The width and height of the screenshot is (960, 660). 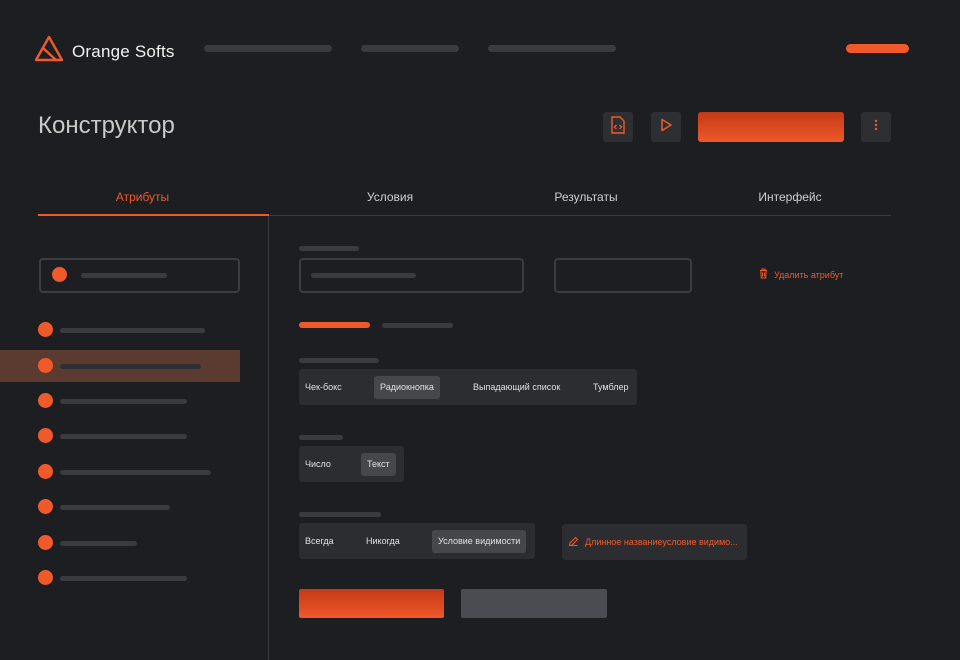 I want to click on tab-interface: Интерфейс, so click(x=790, y=197).